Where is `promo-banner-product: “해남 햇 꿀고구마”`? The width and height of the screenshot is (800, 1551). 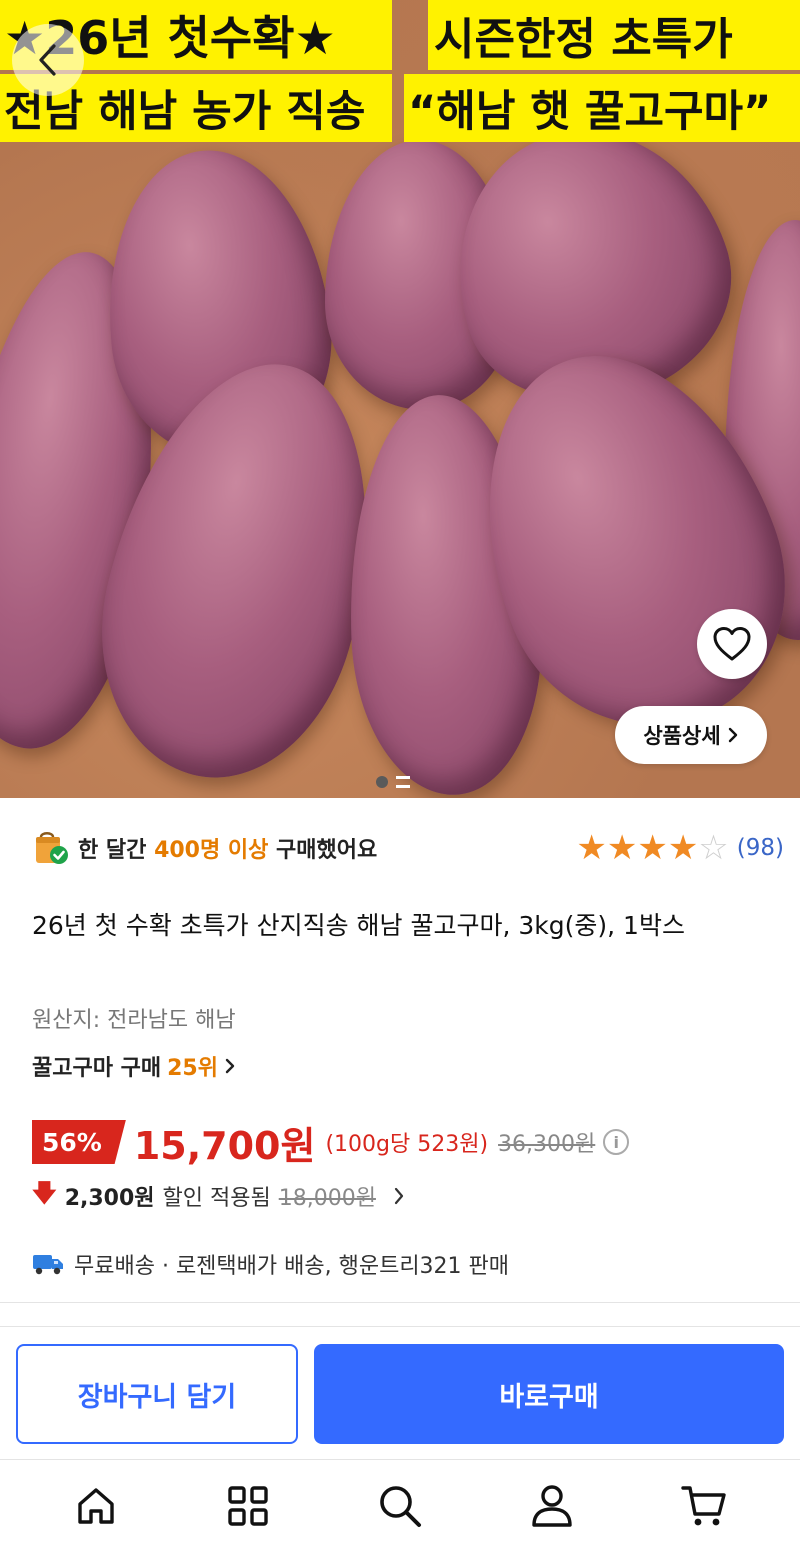
promo-banner-product: “해남 햇 꿀고구마” is located at coordinates (602, 108).